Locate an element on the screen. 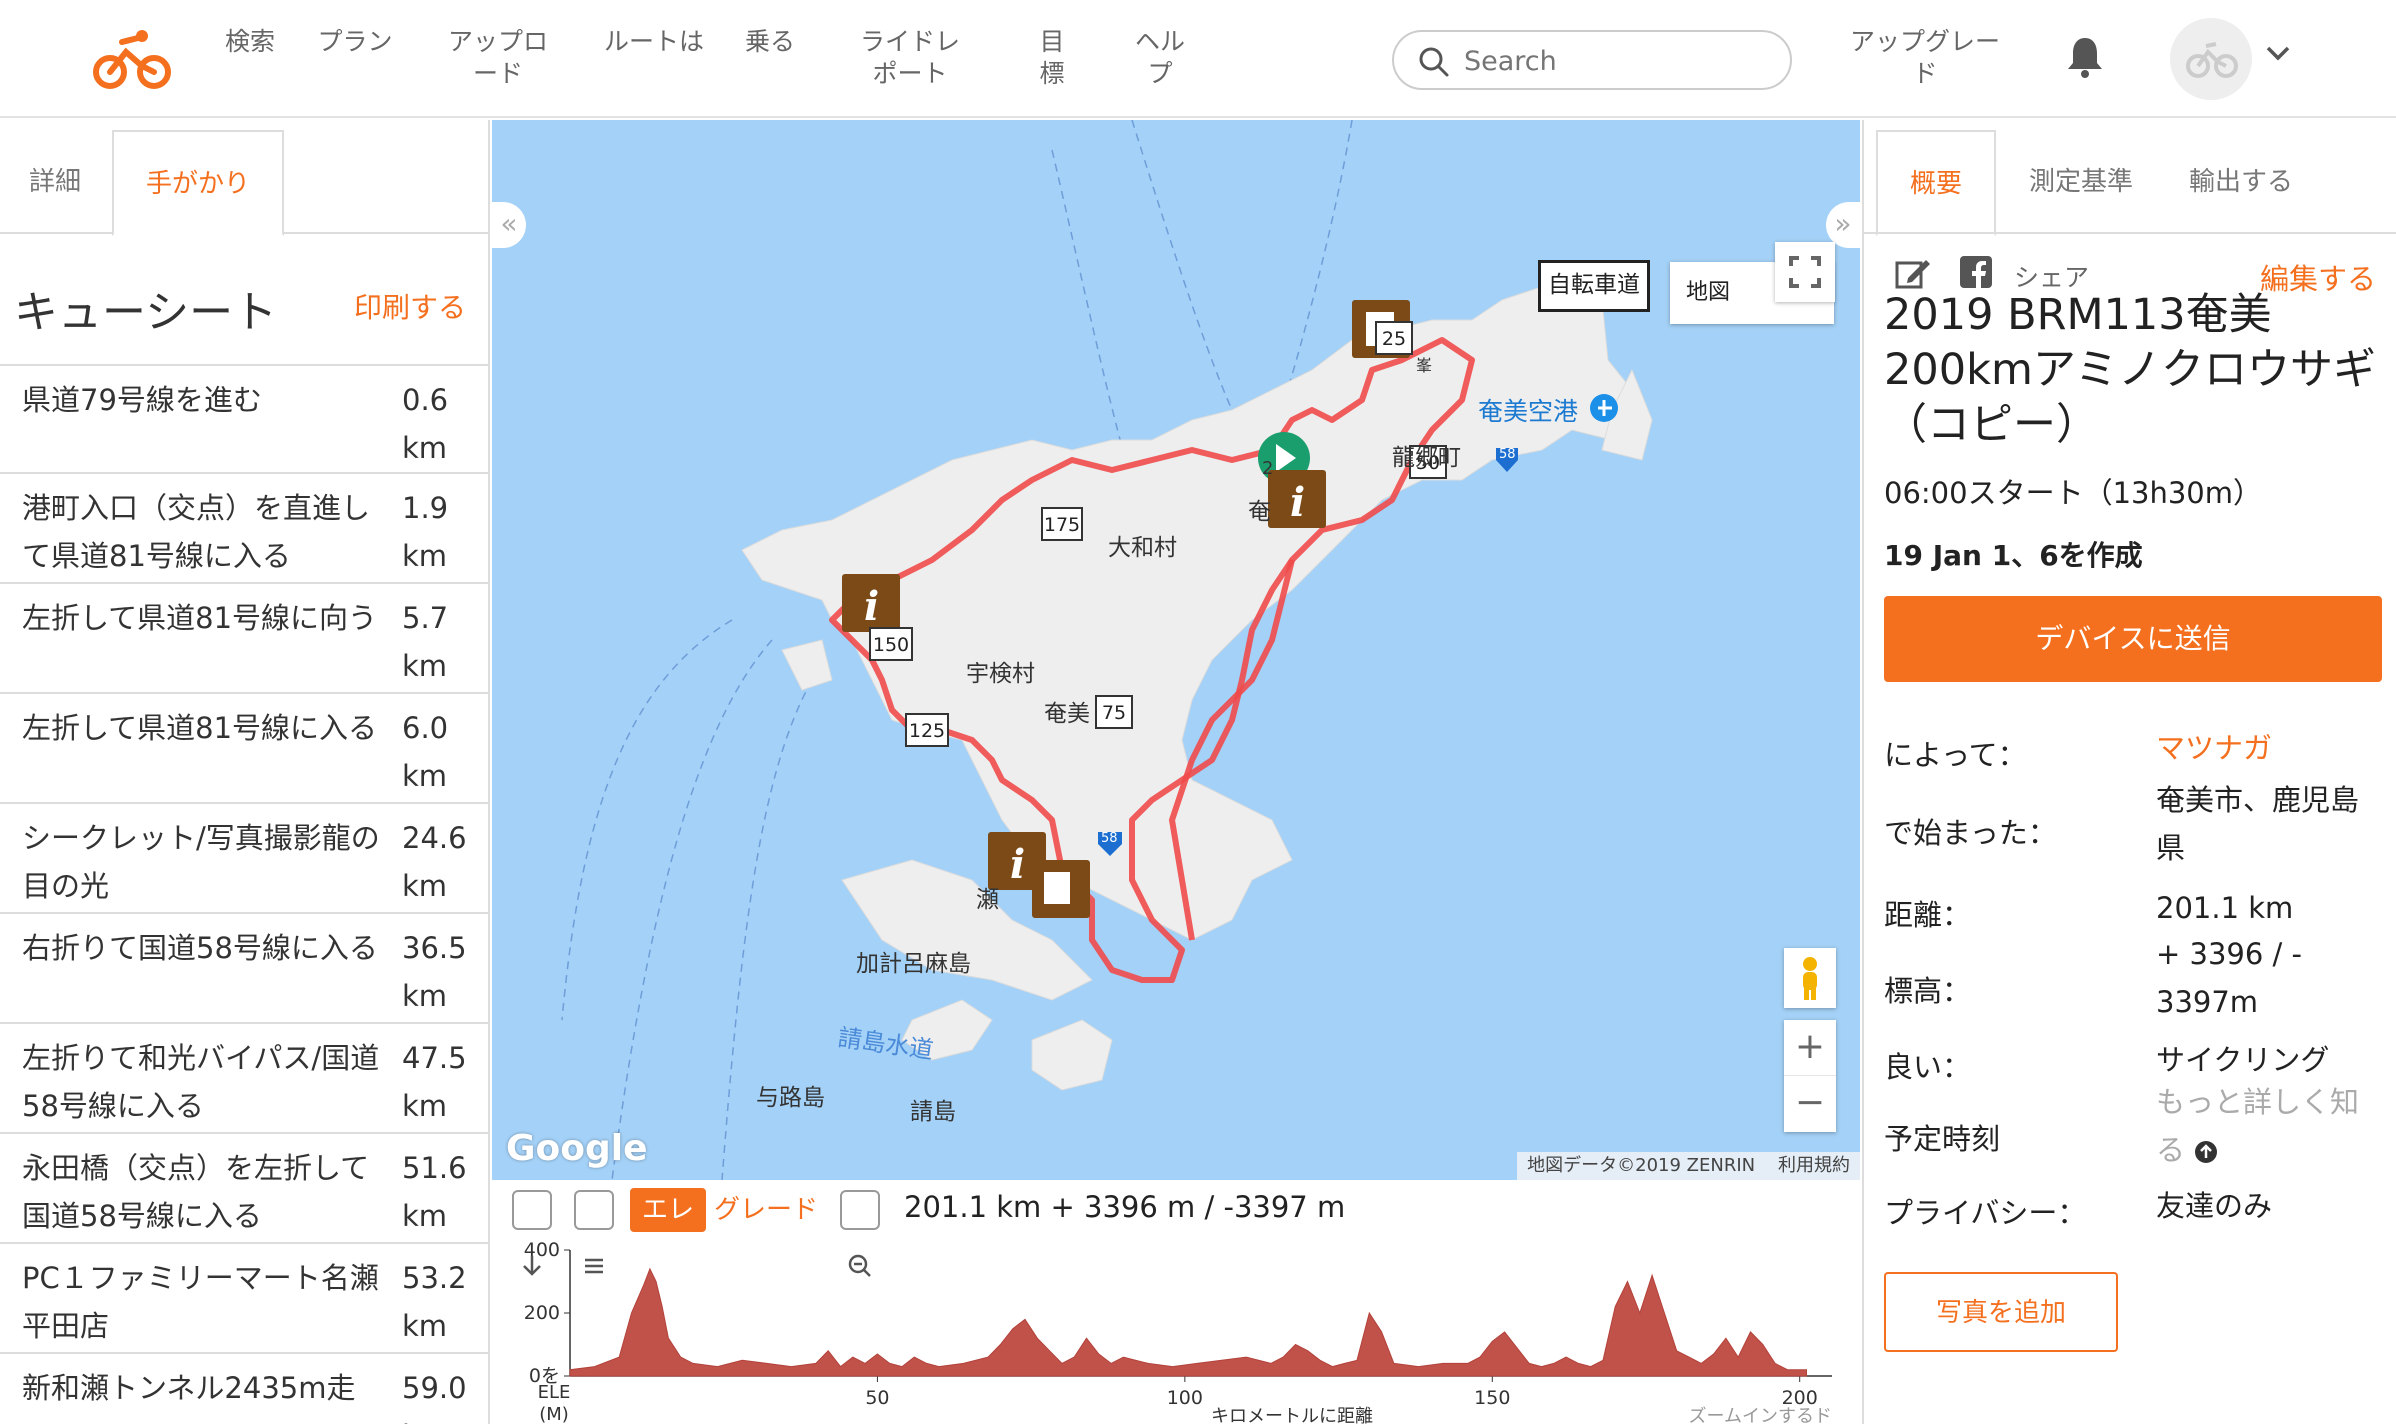  bell-icon is located at coordinates (2085, 57).